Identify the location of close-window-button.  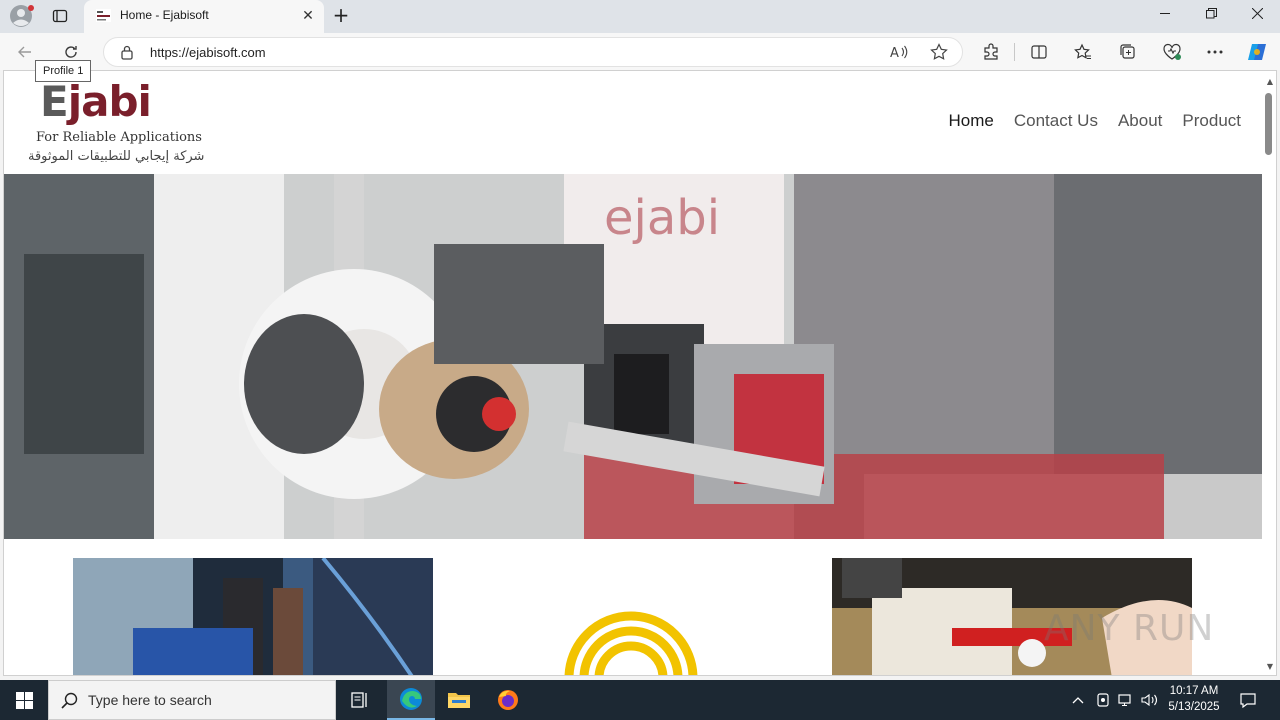
(1257, 16).